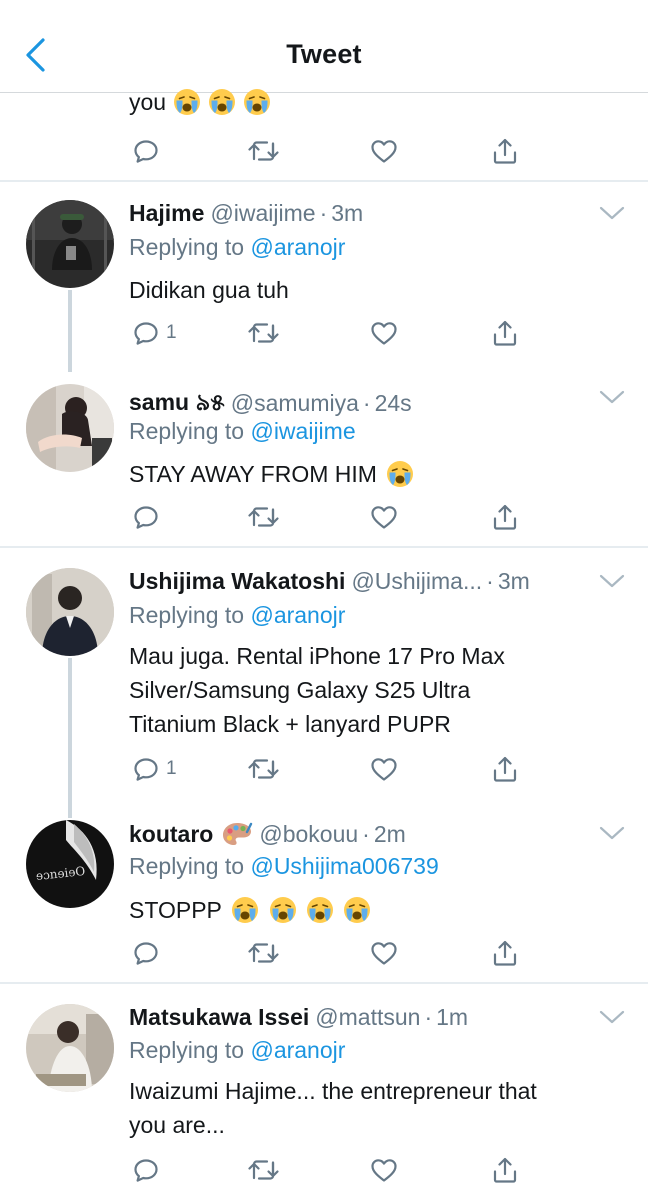 The image size is (648, 1200). Describe the element at coordinates (393, 403) in the screenshot. I see `timestamp: 24s` at that location.